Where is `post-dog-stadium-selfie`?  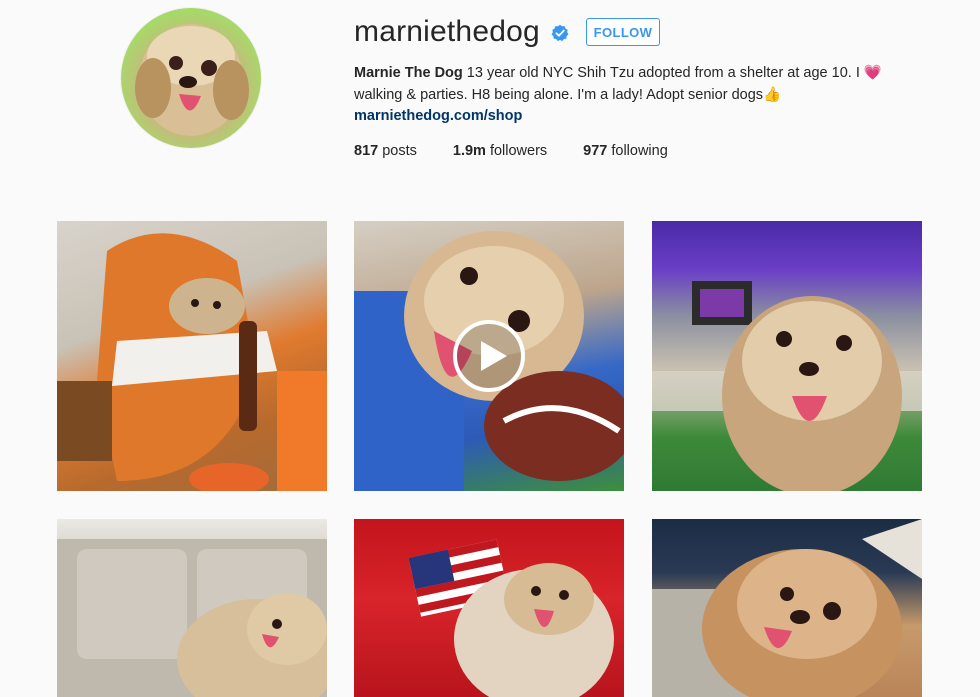
post-dog-stadium-selfie is located at coordinates (787, 356).